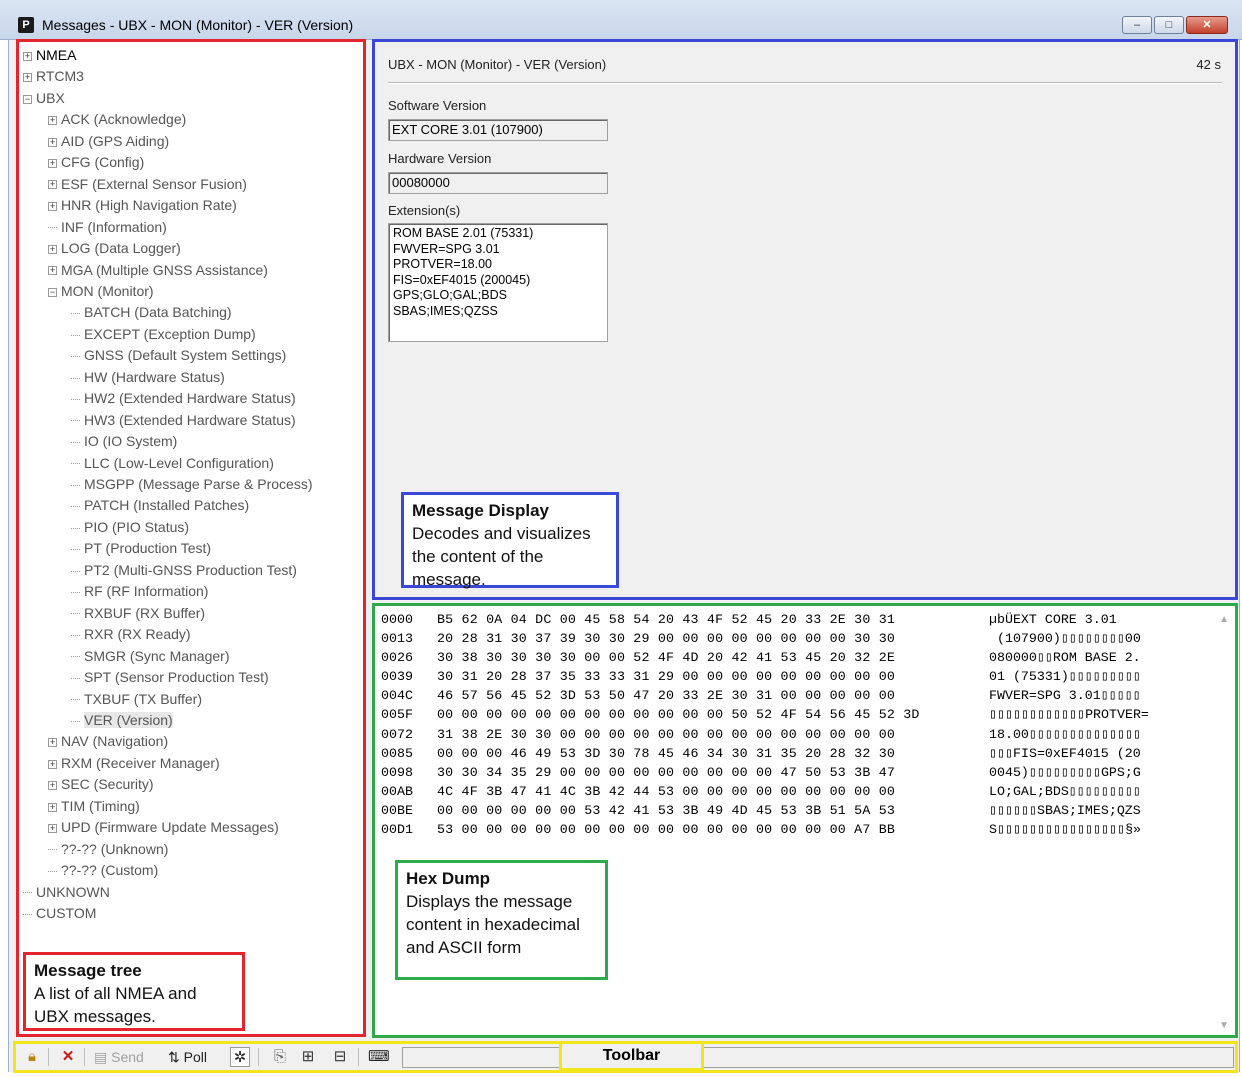 This screenshot has width=1242, height=1077. What do you see at coordinates (183, 420) in the screenshot?
I see `tree-item: HW3 (Extended Hardware Status)` at bounding box center [183, 420].